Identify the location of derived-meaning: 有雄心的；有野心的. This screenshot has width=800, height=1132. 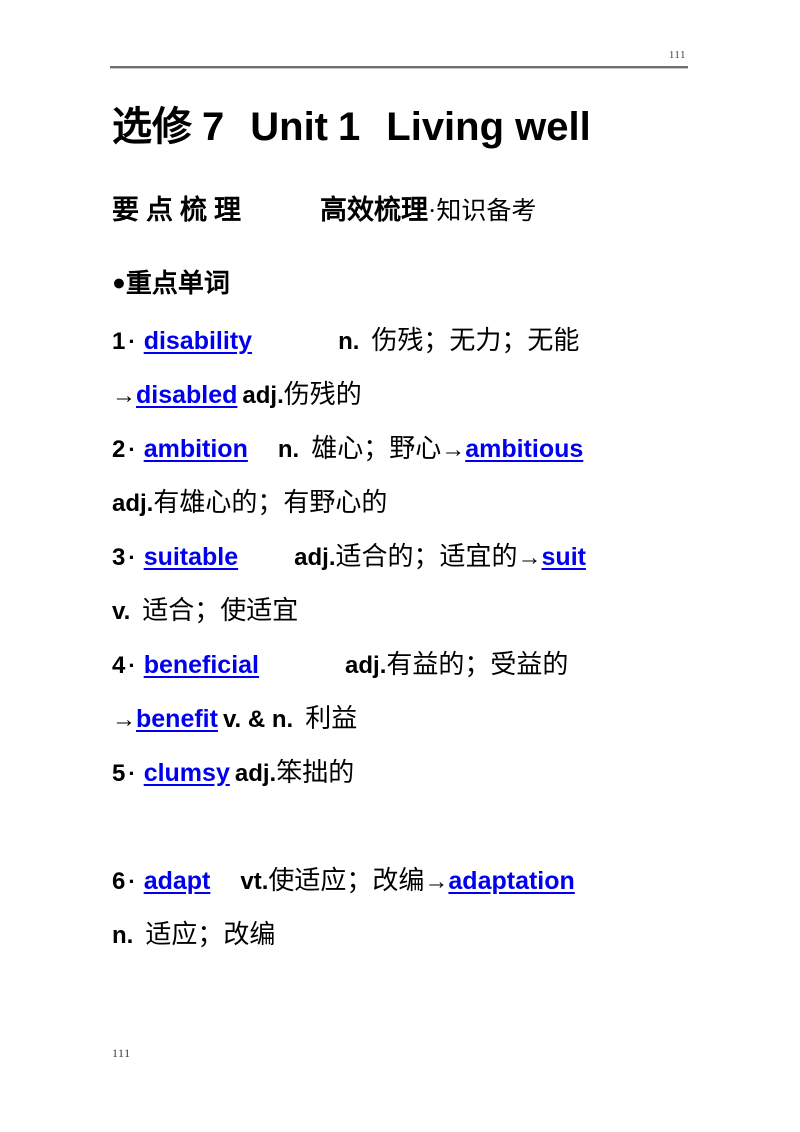
(270, 502).